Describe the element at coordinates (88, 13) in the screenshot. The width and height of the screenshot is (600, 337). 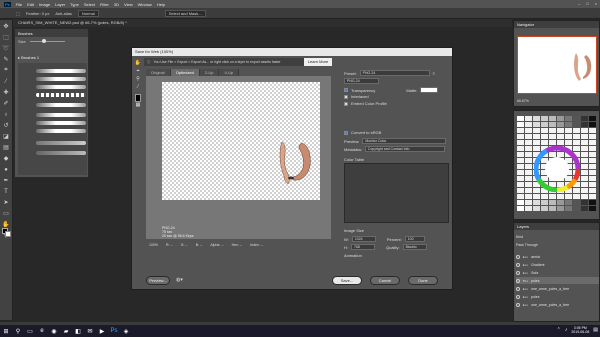
I see `style-select: Normal` at that location.